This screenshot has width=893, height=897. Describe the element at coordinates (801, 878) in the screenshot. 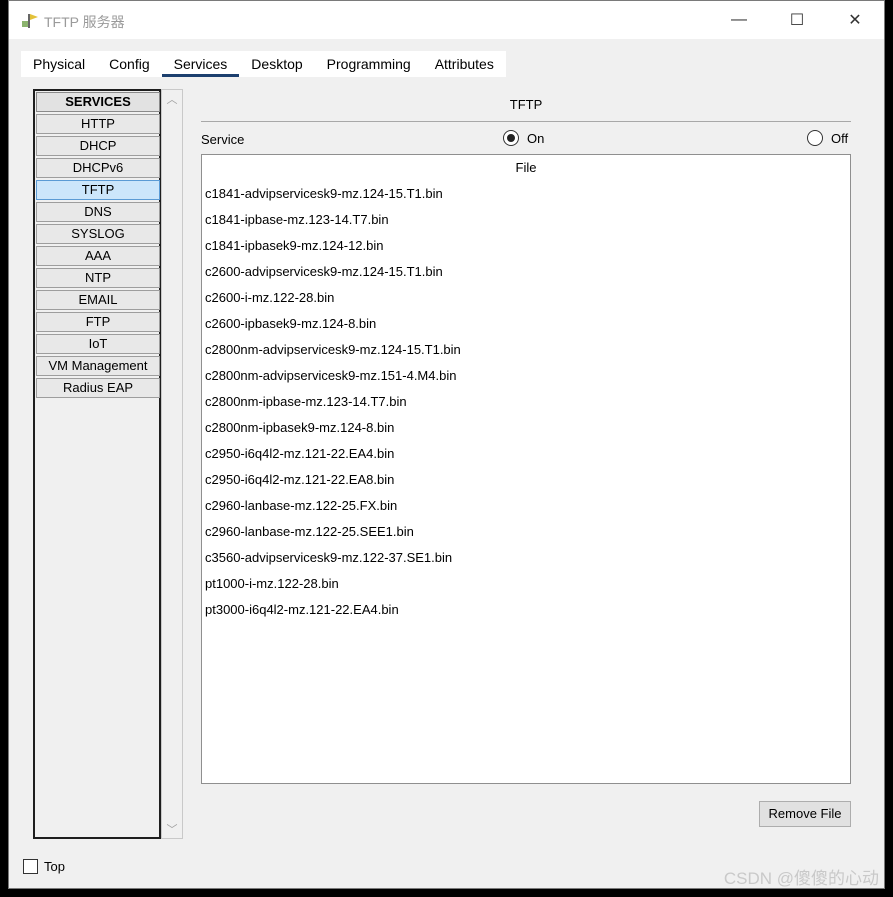

I see `watermark: CSDN @傻傻的心动` at that location.